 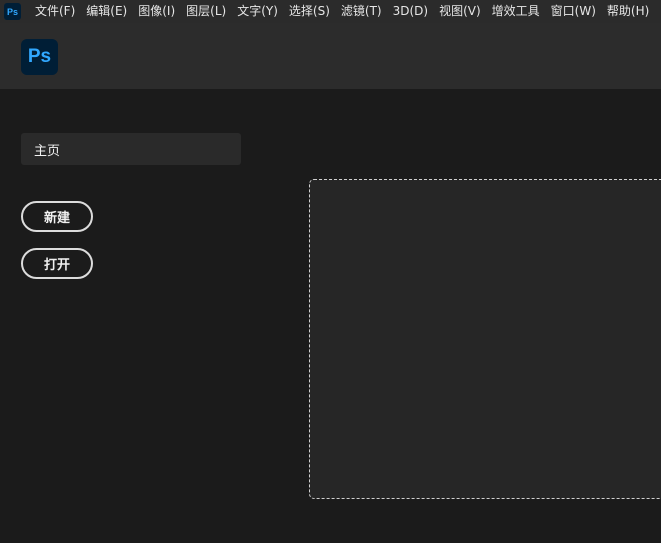 What do you see at coordinates (57, 263) in the screenshot?
I see `open-button: 打开` at bounding box center [57, 263].